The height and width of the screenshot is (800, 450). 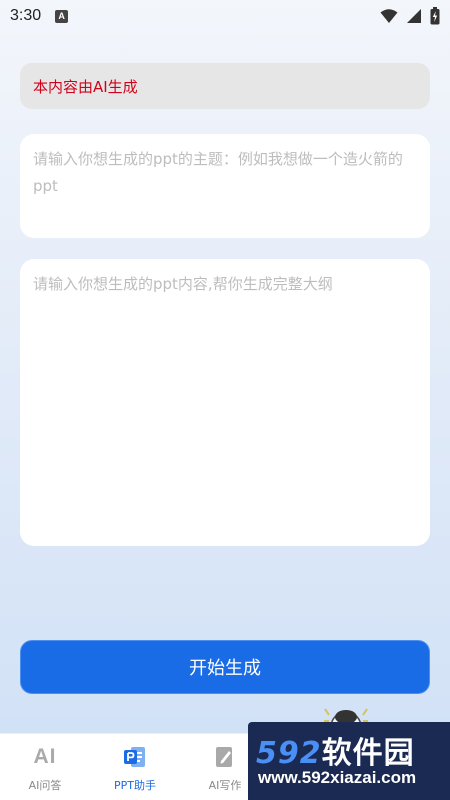 I want to click on status-time: 3:30, so click(x=26, y=15).